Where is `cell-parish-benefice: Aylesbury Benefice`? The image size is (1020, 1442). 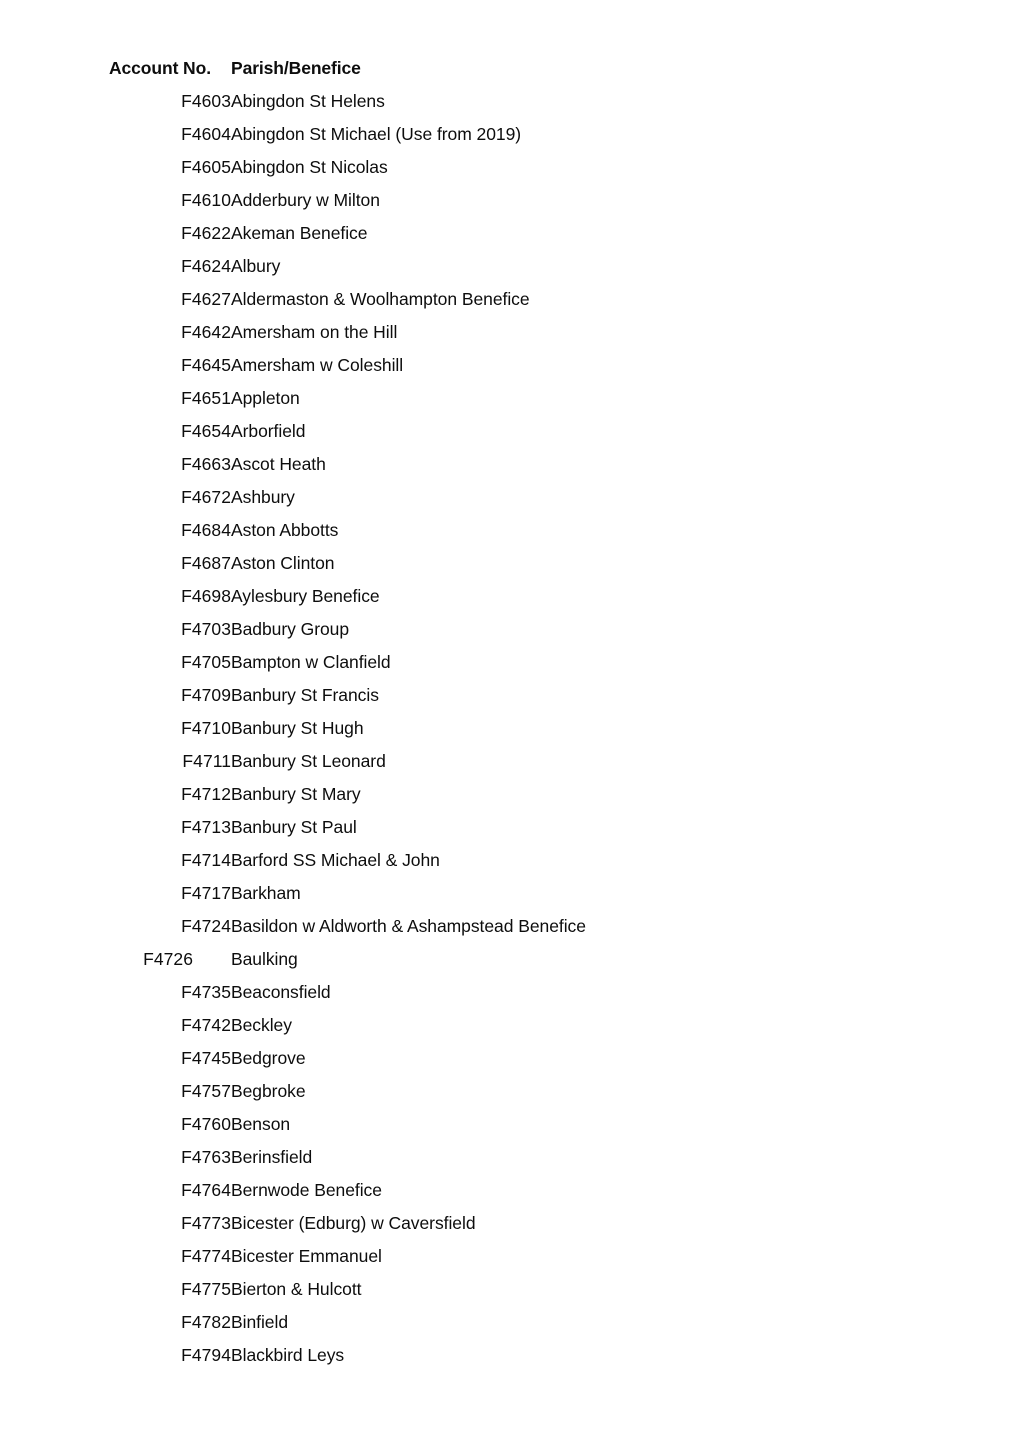
cell-parish-benefice: Aylesbury Benefice is located at coordinates (305, 596).